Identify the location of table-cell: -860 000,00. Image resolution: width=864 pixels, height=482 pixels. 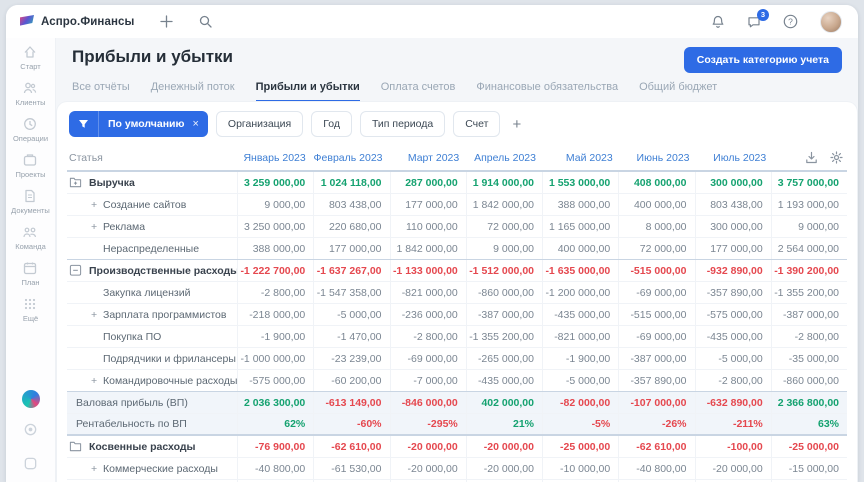
(503, 292).